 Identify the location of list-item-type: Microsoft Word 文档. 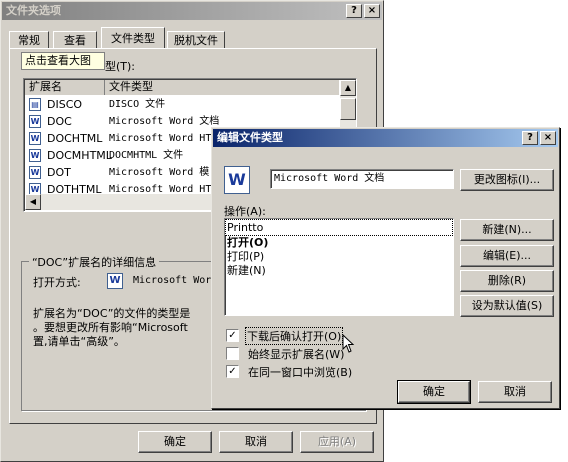
(164, 121).